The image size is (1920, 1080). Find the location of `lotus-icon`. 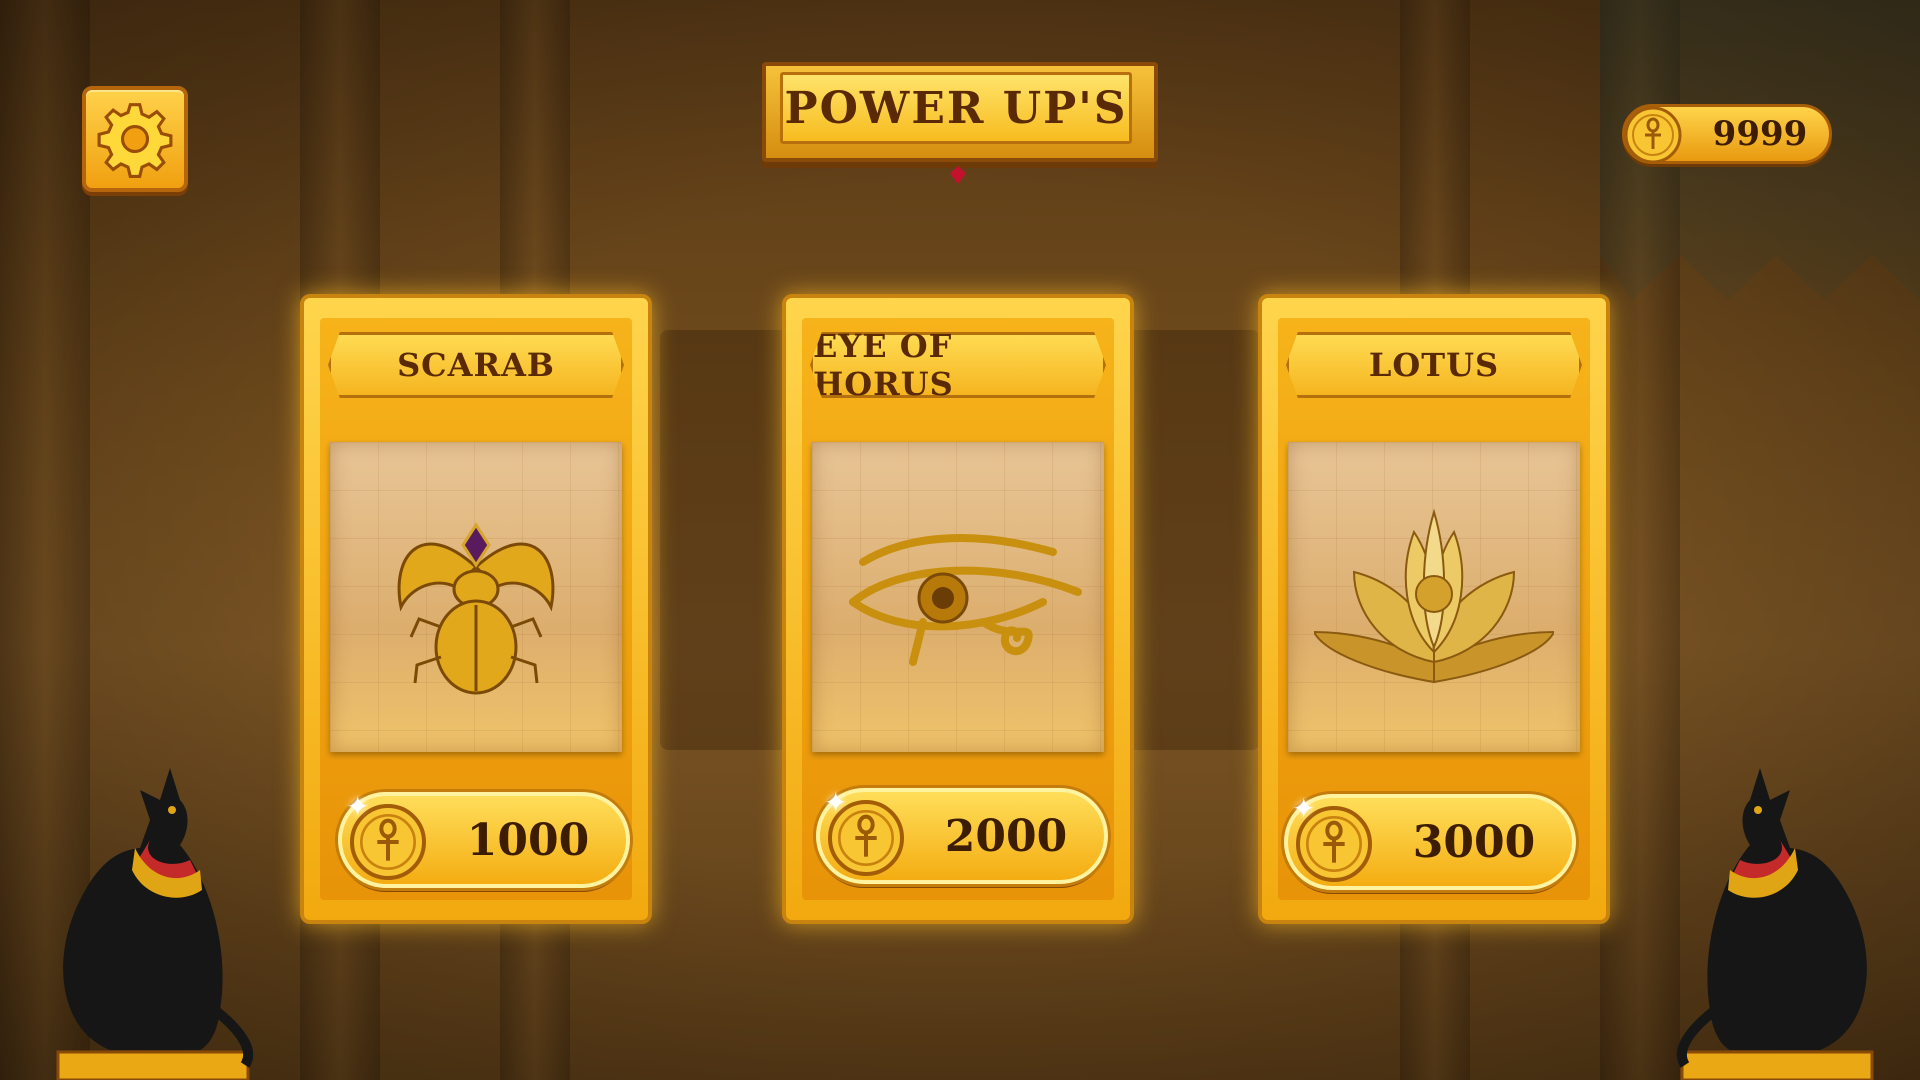

lotus-icon is located at coordinates (1434, 596).